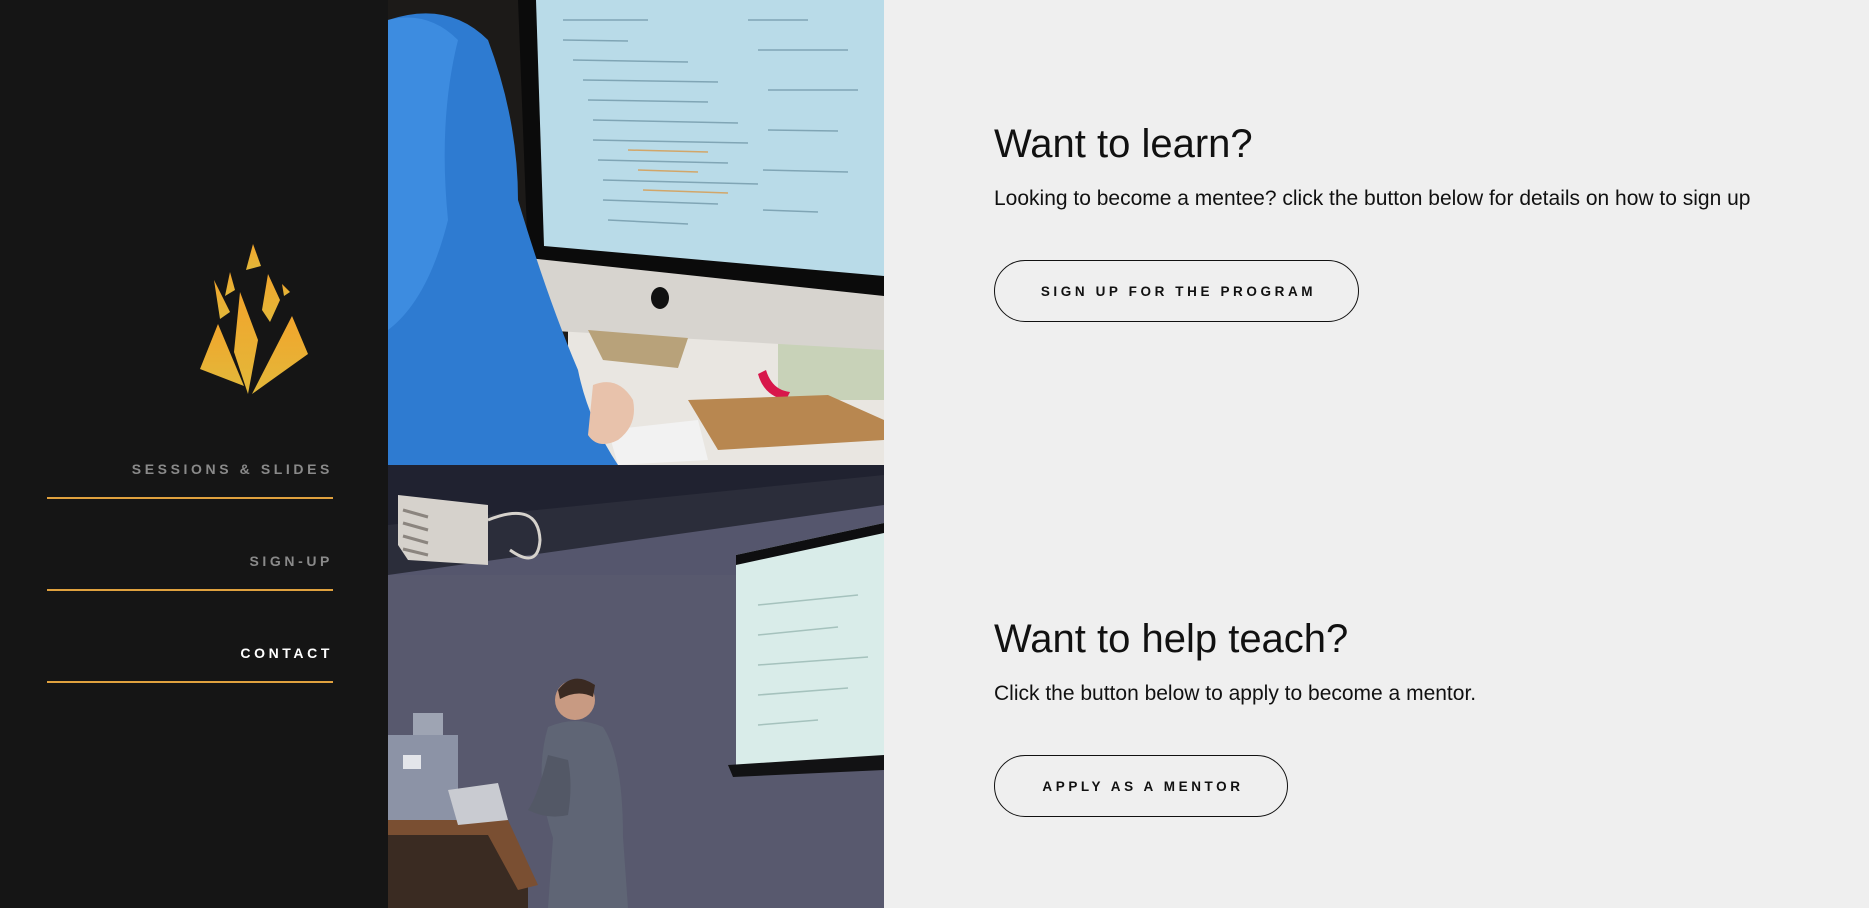  What do you see at coordinates (1176, 291) in the screenshot?
I see `sign-up-program-button: SIGN UP FOR THE PROGRAM` at bounding box center [1176, 291].